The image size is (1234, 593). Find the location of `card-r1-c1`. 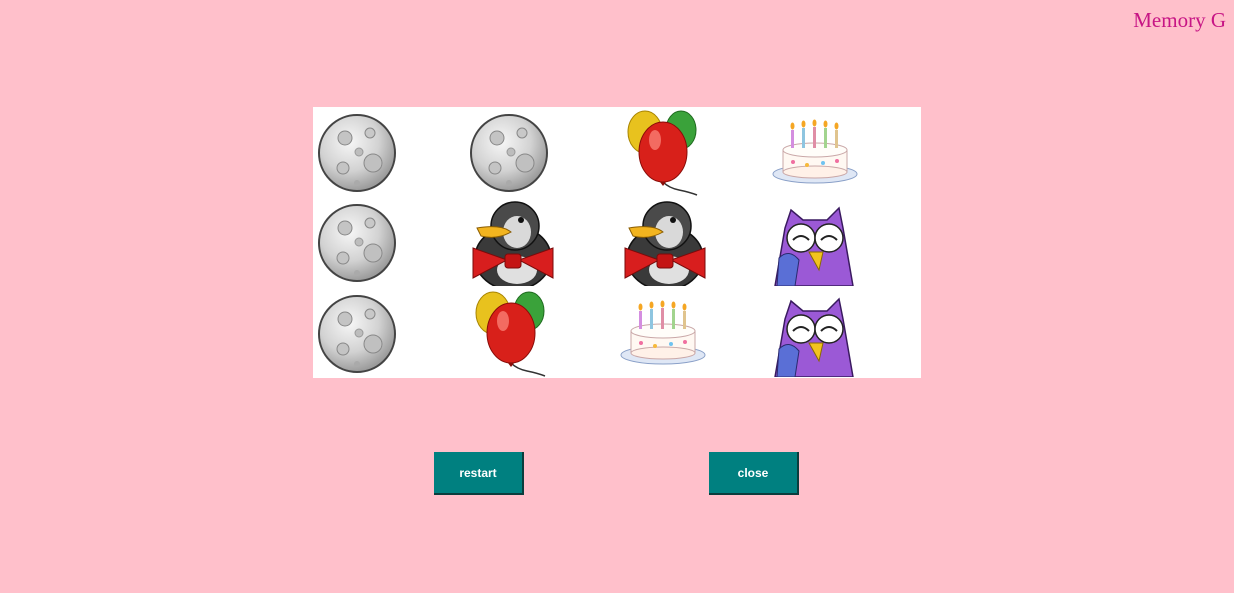

card-r1-c1 is located at coordinates (389, 152).